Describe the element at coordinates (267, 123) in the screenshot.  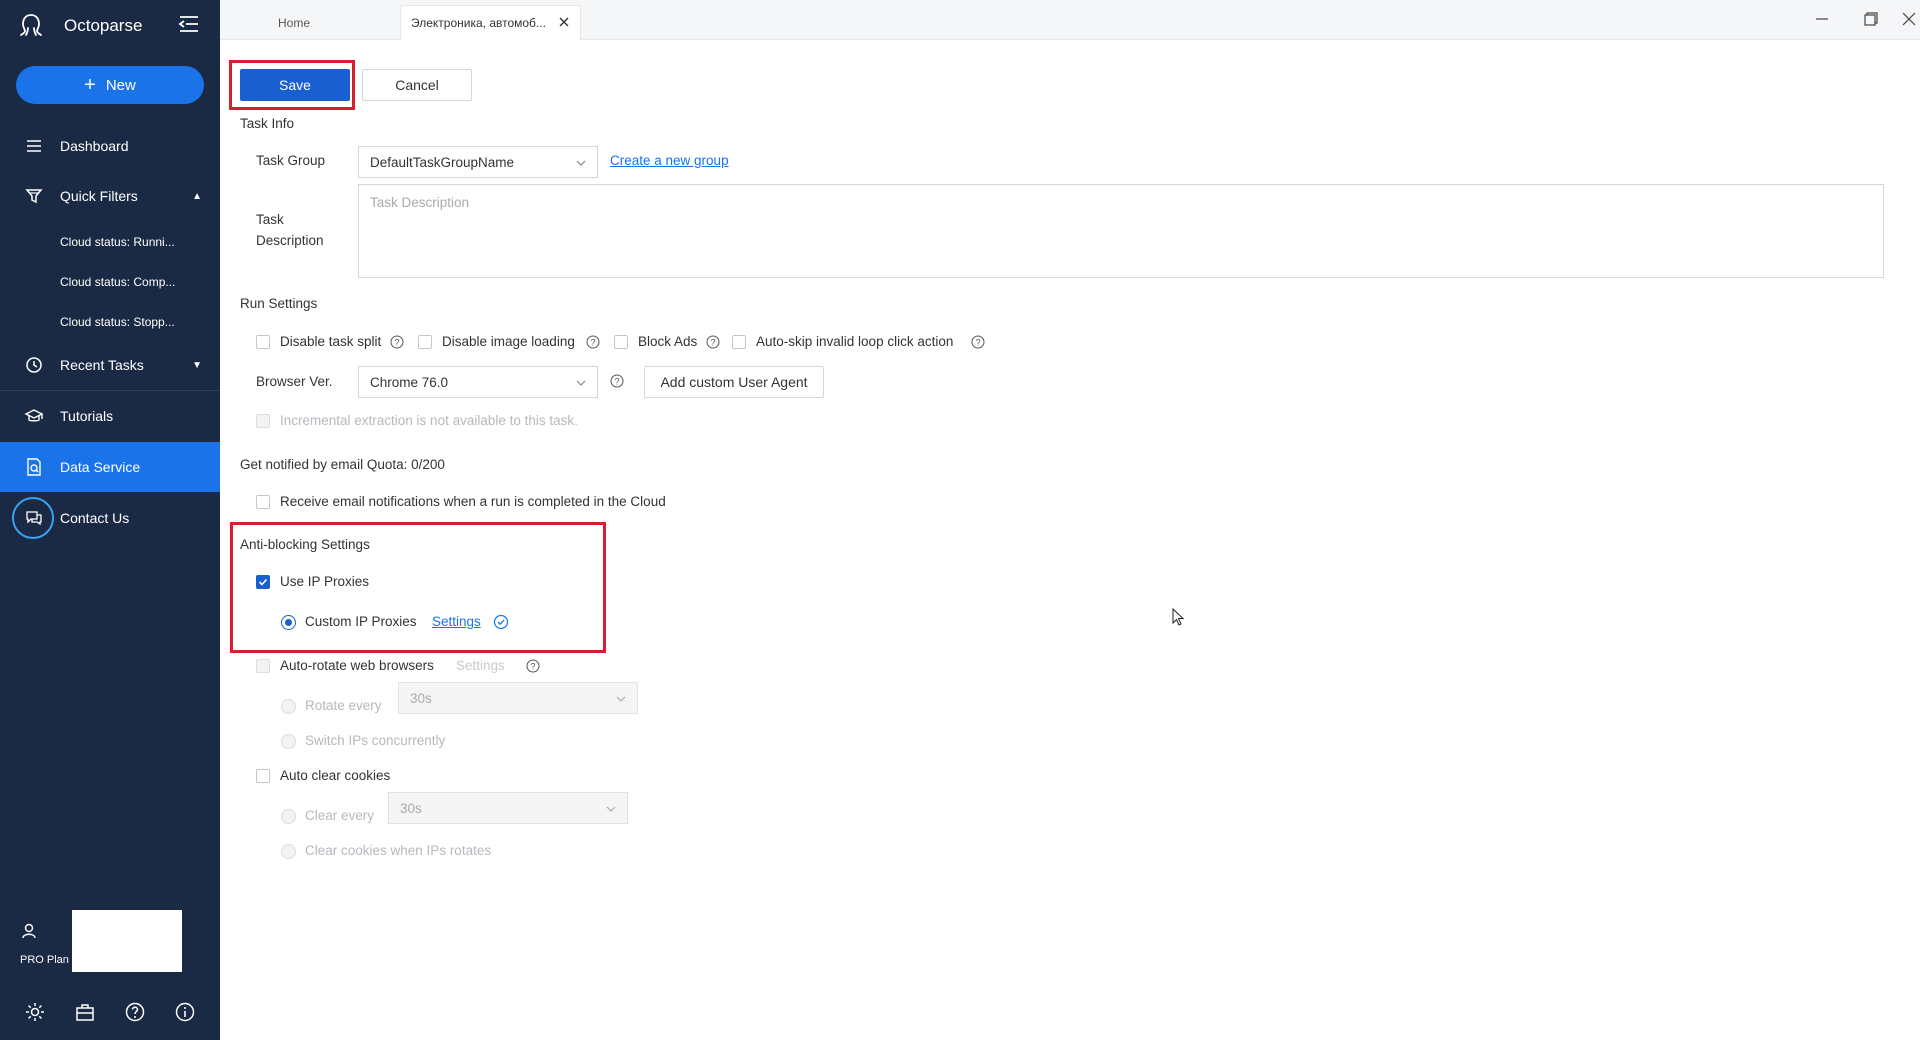
I see `task-info-title: Task Info` at that location.